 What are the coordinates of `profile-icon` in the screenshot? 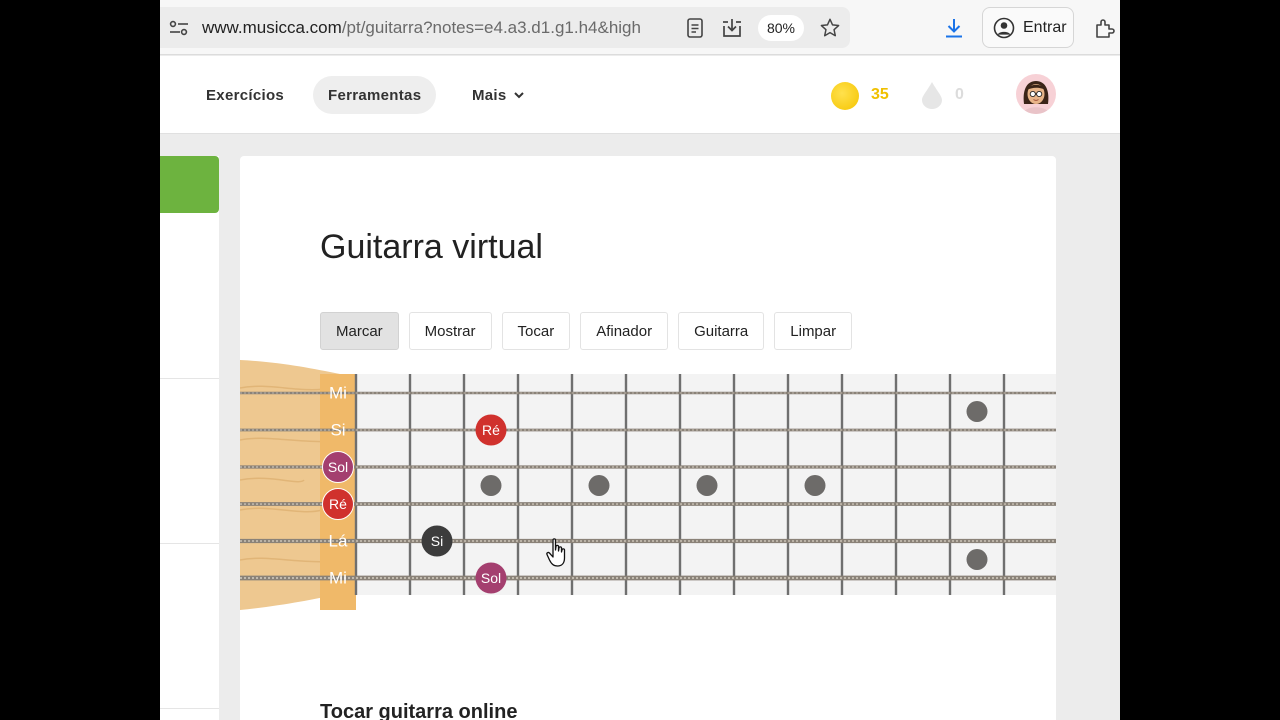 It's located at (1004, 27).